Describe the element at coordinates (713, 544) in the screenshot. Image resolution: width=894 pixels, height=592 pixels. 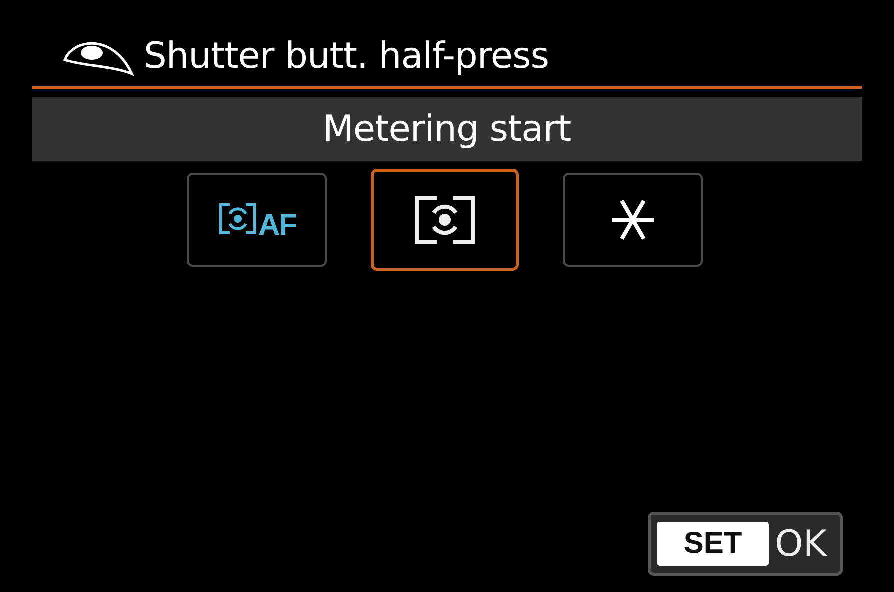
I see `set-key-label: SET` at that location.